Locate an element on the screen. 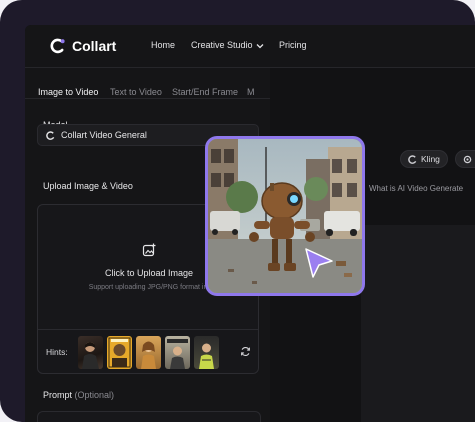 This screenshot has height=422, width=475. upload-section-label: Upload Image & Video is located at coordinates (88, 186).